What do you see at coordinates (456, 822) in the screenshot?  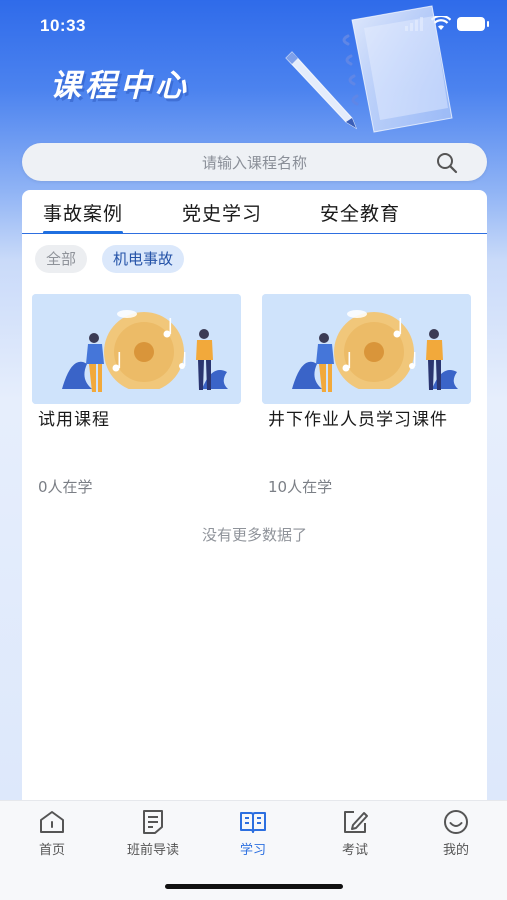 I see `smile-icon` at bounding box center [456, 822].